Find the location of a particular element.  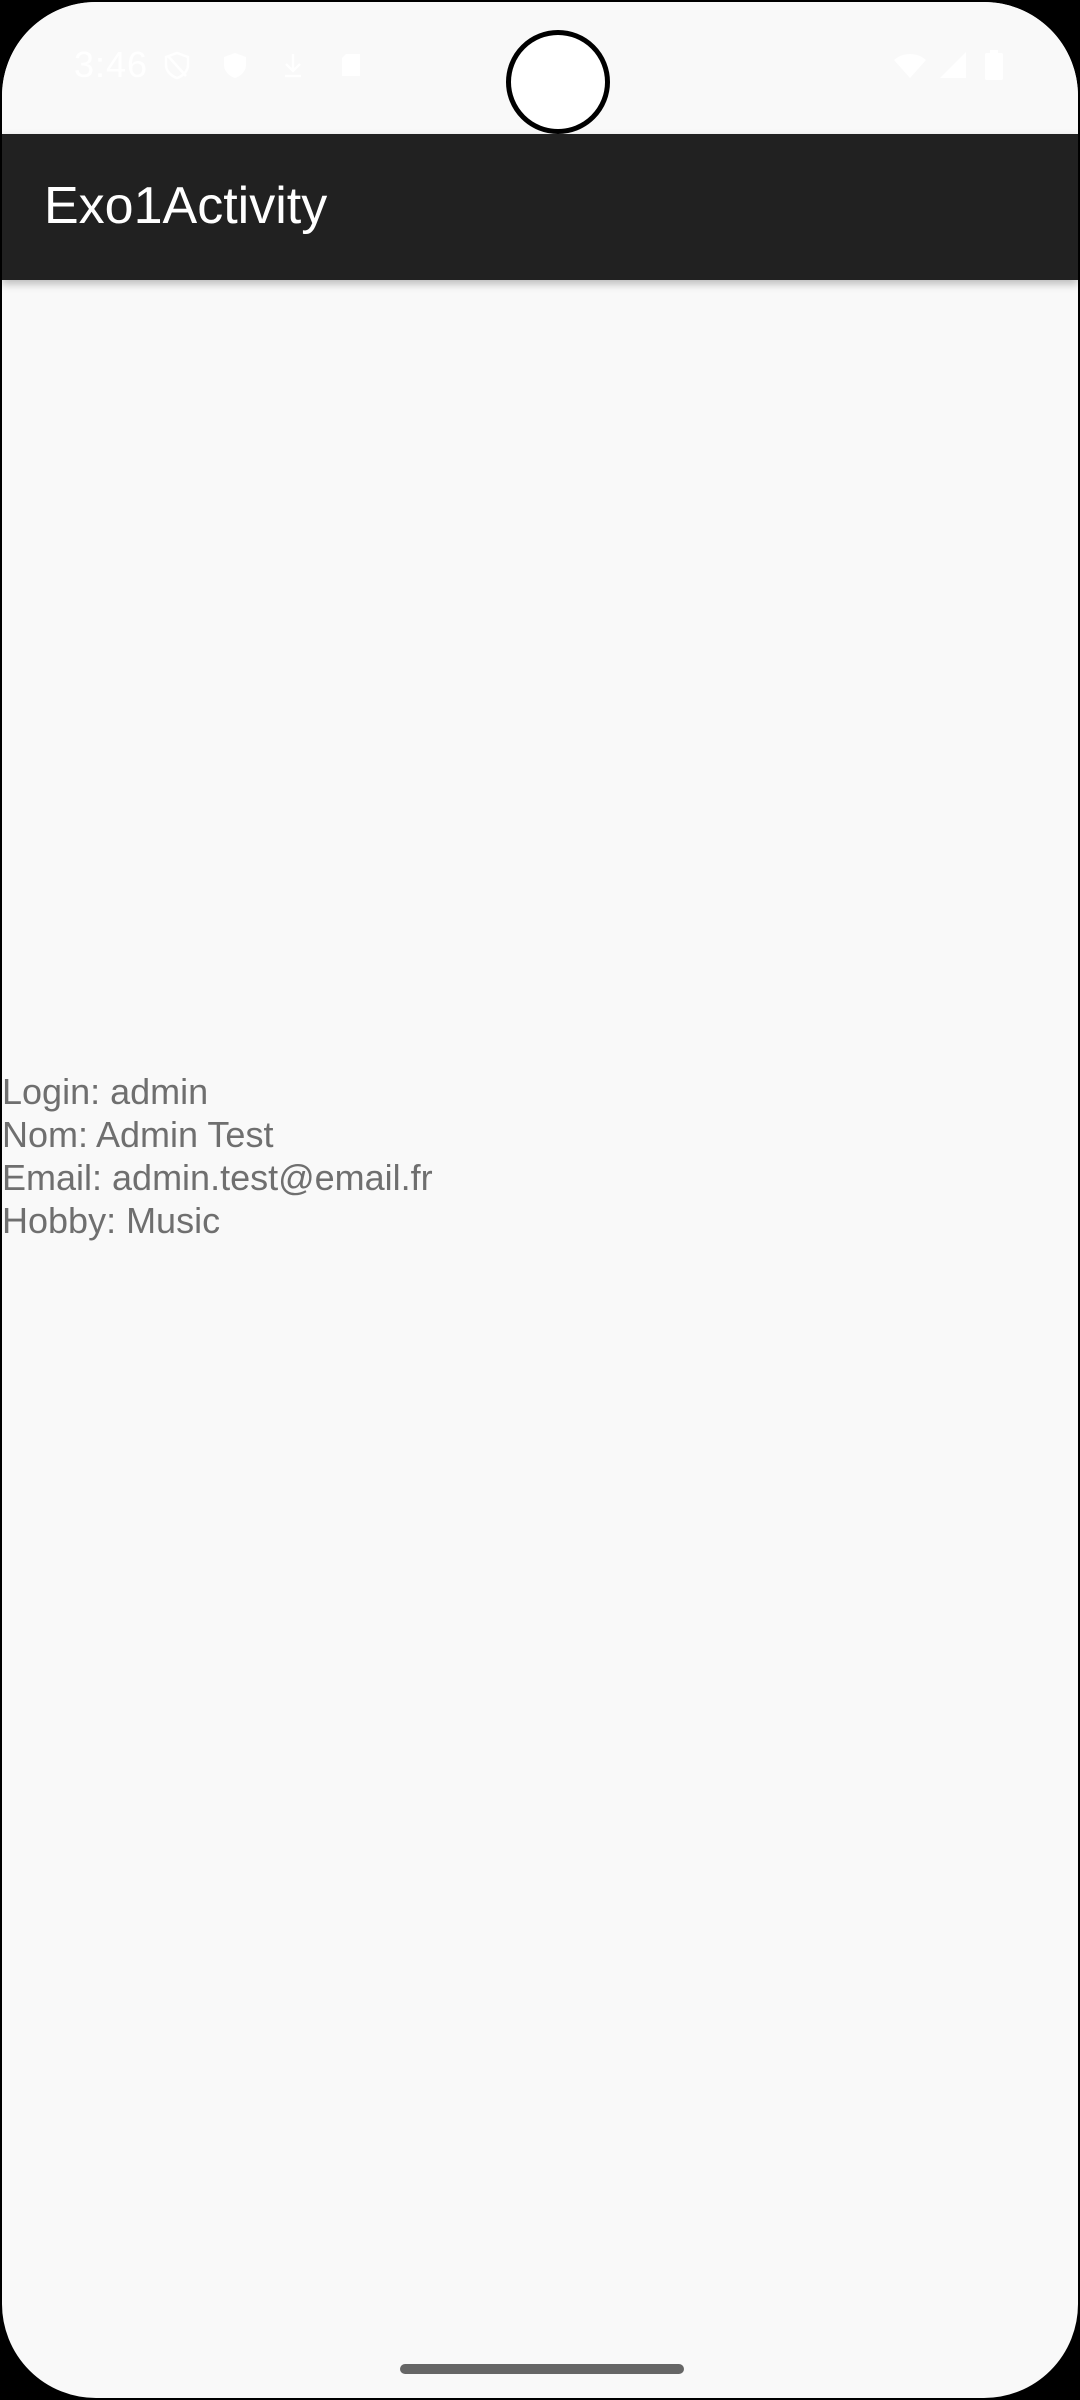

cellular-signal-icon is located at coordinates (953, 65).